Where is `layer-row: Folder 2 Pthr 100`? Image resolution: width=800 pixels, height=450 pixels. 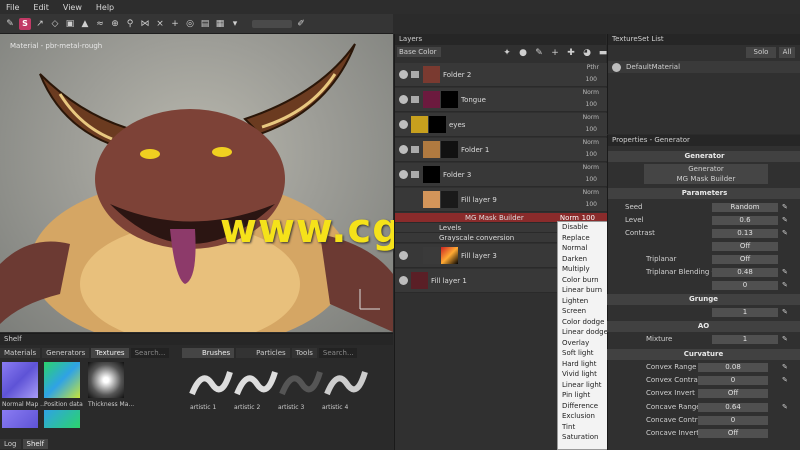 layer-row: Folder 2 Pthr 100 is located at coordinates (501, 75).